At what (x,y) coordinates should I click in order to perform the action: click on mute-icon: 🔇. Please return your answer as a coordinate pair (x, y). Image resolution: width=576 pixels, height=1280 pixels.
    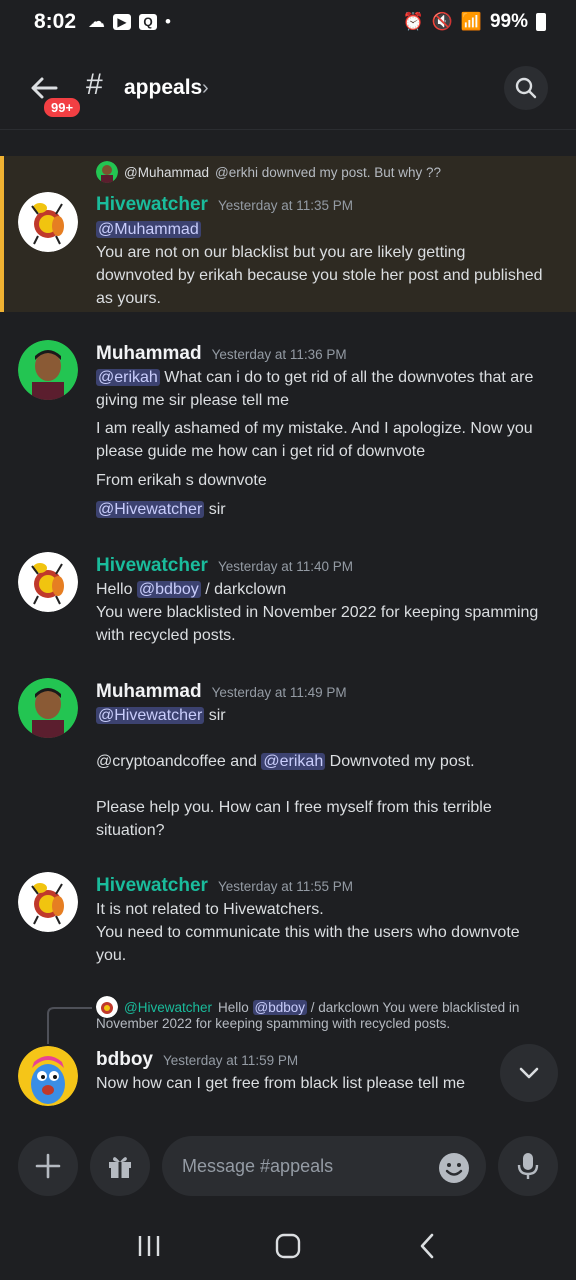
    Looking at the image, I should click on (442, 21).